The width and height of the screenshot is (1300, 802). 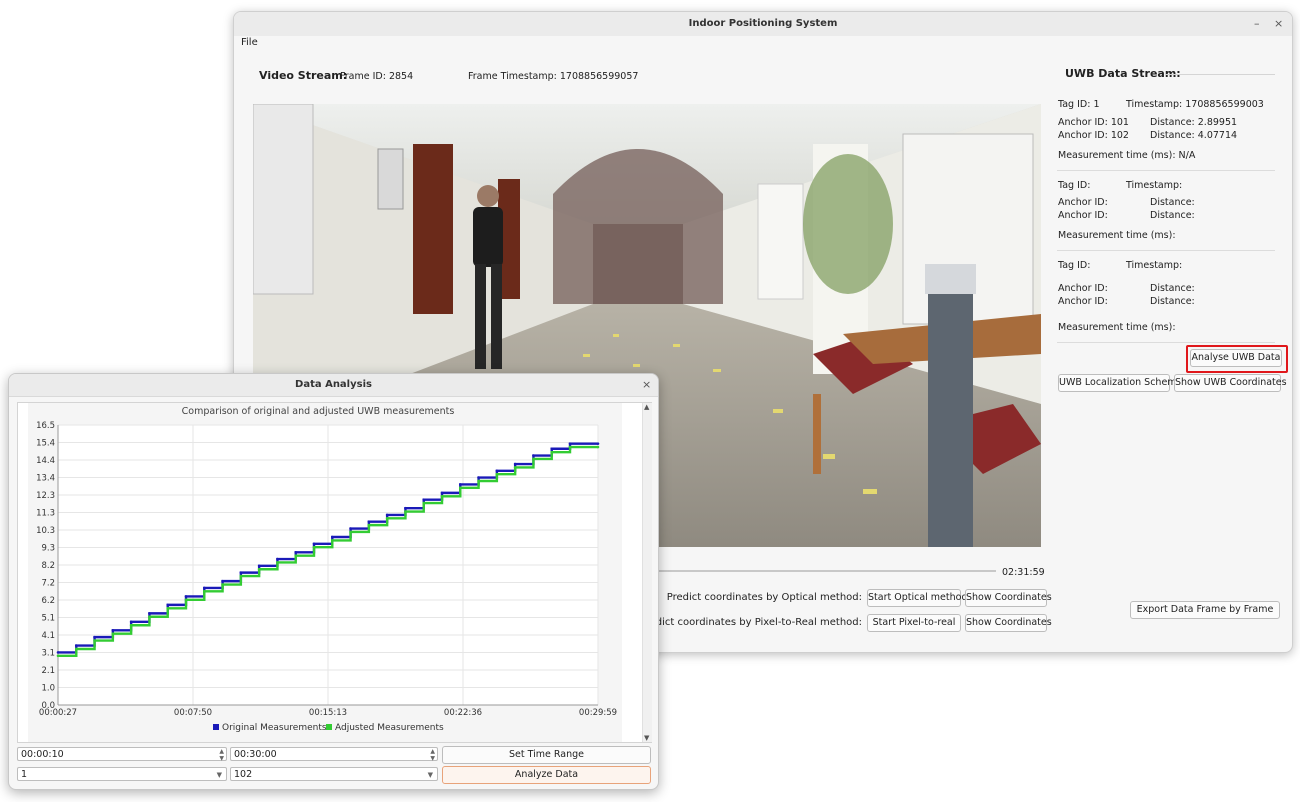 What do you see at coordinates (1023, 572) in the screenshot?
I see `video-end-time: 02:31:59` at bounding box center [1023, 572].